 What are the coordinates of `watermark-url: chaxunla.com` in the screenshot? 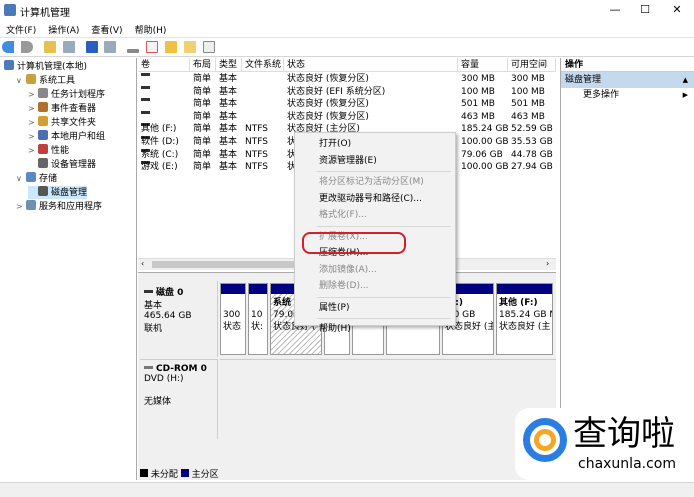 It's located at (627, 464).